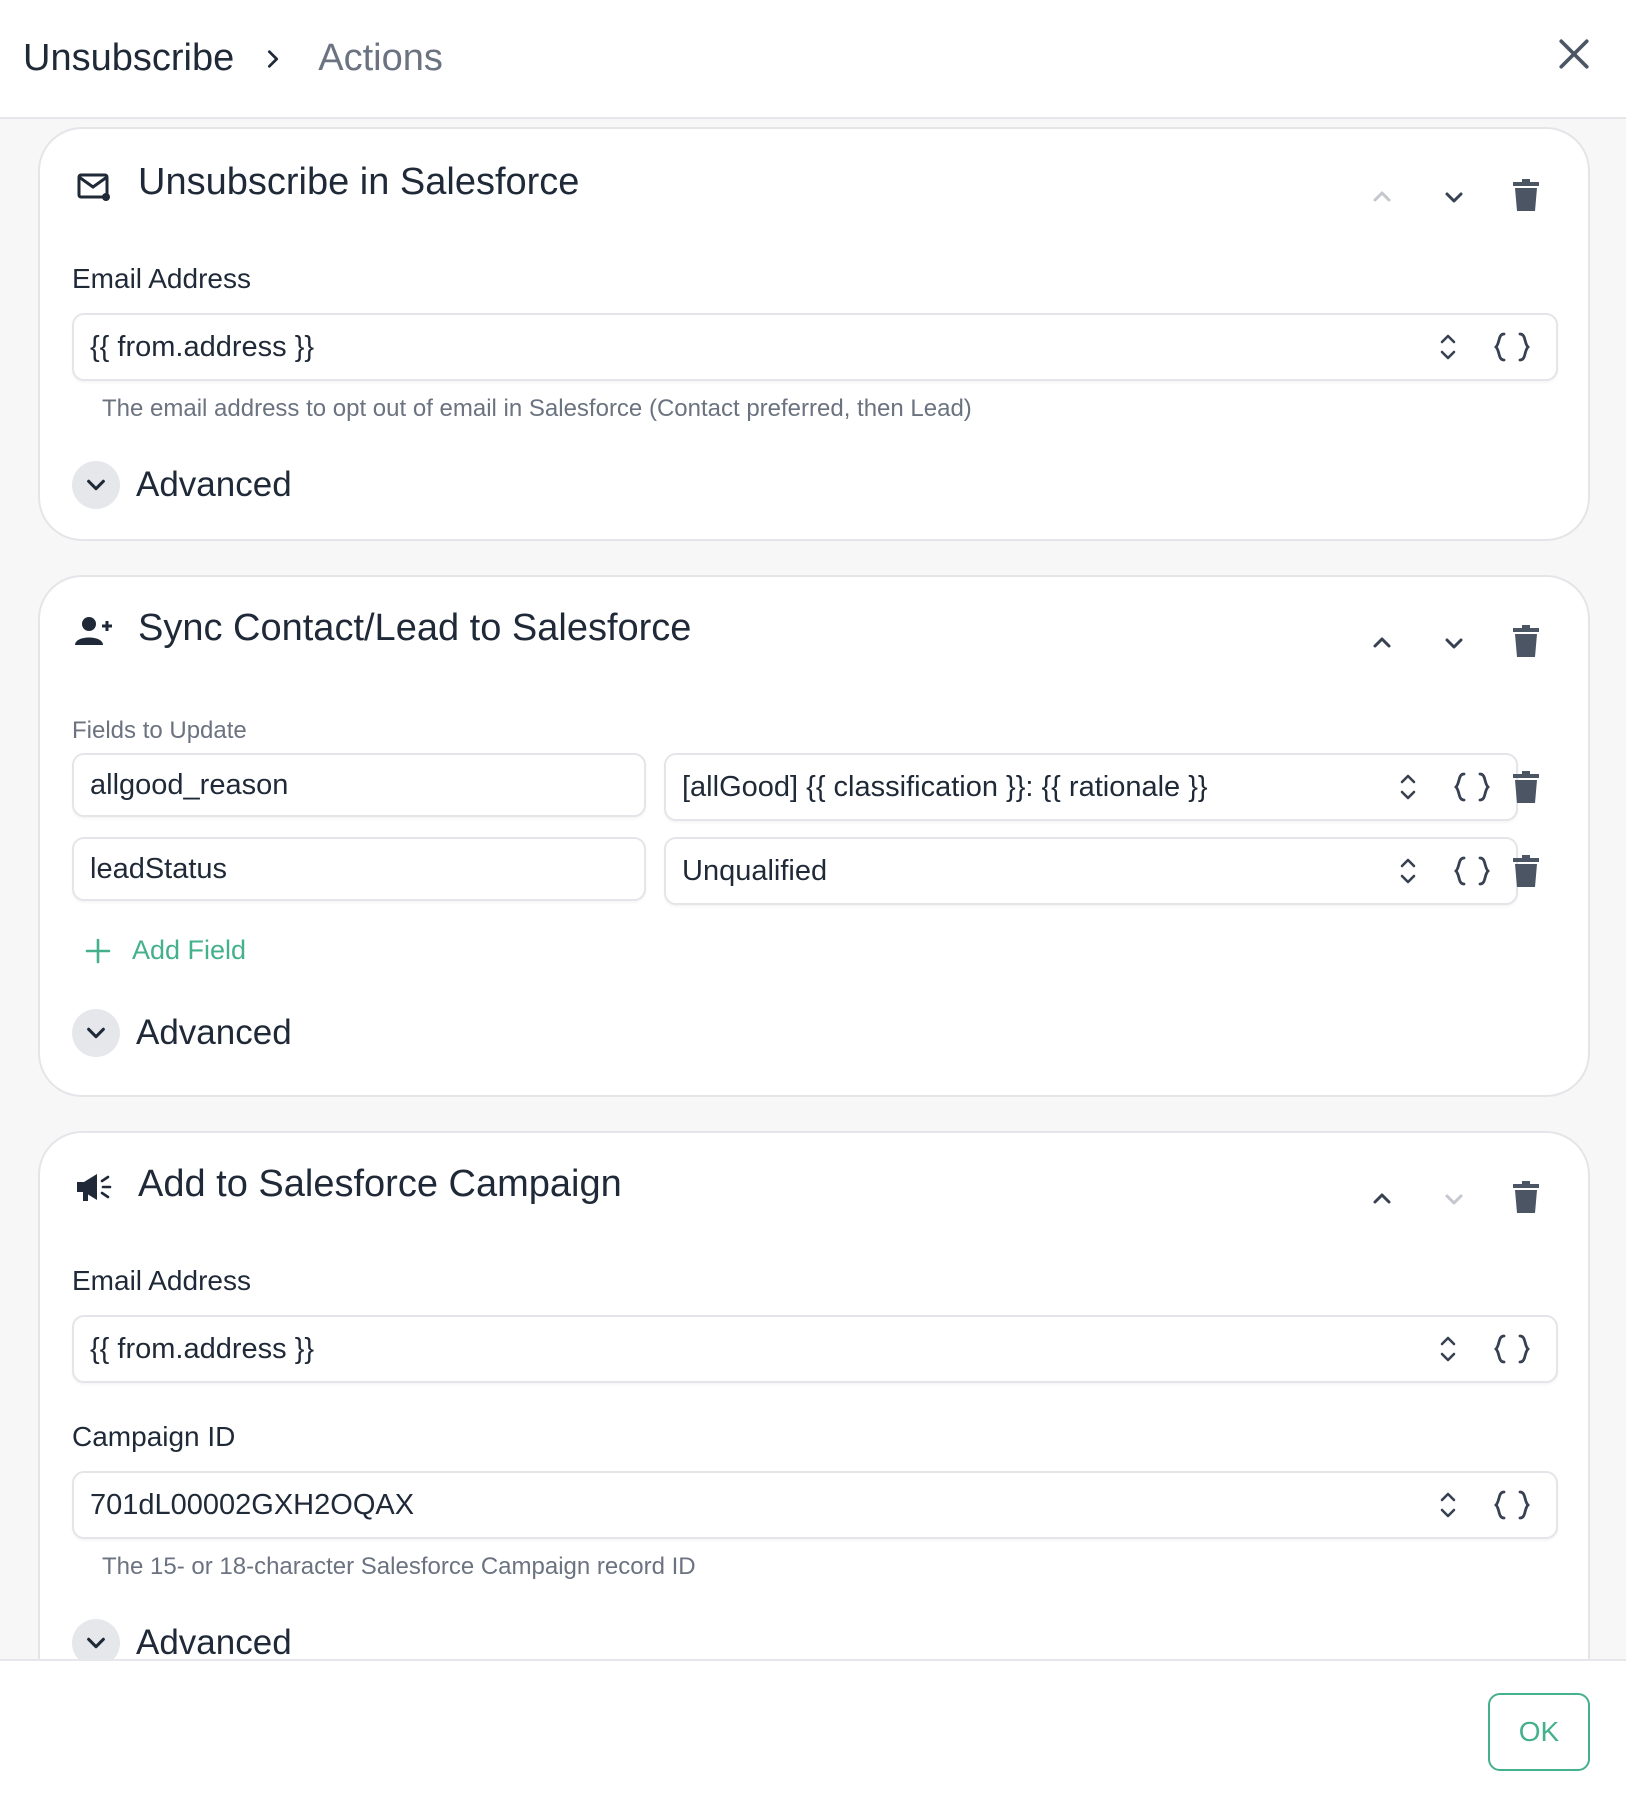  I want to click on dialog-header: Unsubscribe Actions, so click(813, 59).